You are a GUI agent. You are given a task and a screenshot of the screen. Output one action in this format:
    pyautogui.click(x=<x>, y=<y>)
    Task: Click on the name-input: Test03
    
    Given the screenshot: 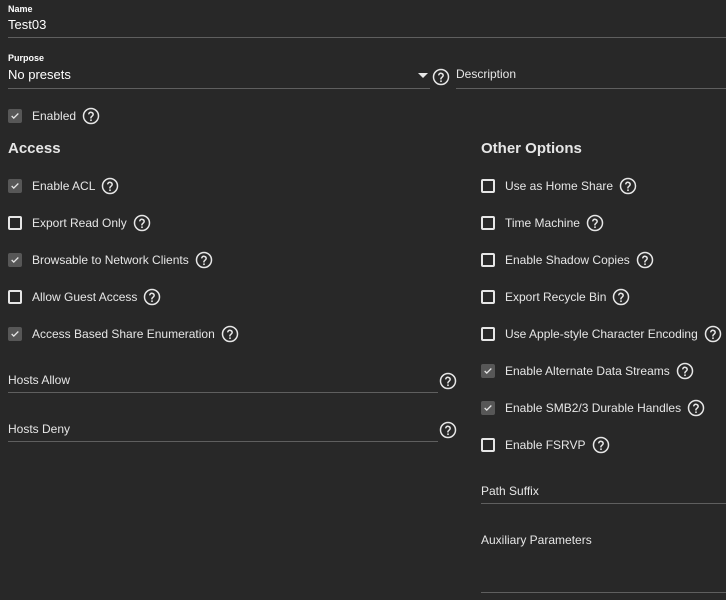 What is the action you would take?
    pyautogui.click(x=27, y=24)
    